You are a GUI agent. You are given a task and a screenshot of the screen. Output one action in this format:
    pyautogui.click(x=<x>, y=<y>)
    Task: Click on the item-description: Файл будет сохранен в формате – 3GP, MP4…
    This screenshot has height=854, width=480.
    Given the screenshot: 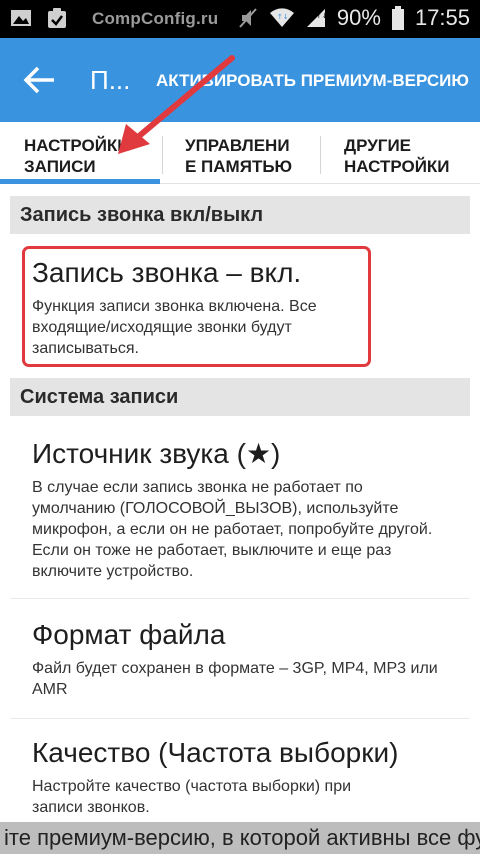 What is the action you would take?
    pyautogui.click(x=235, y=679)
    